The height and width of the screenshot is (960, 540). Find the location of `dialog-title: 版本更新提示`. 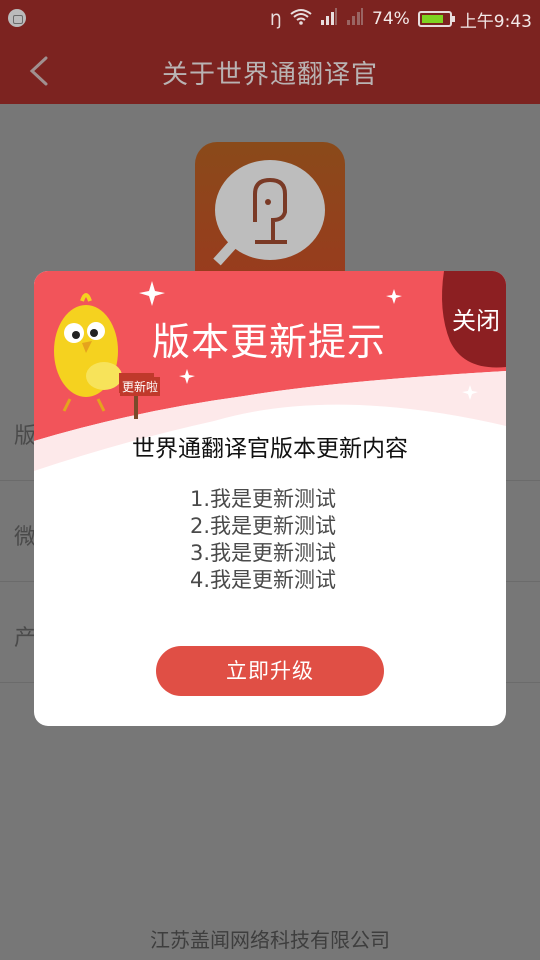

dialog-title: 版本更新提示 is located at coordinates (268, 342).